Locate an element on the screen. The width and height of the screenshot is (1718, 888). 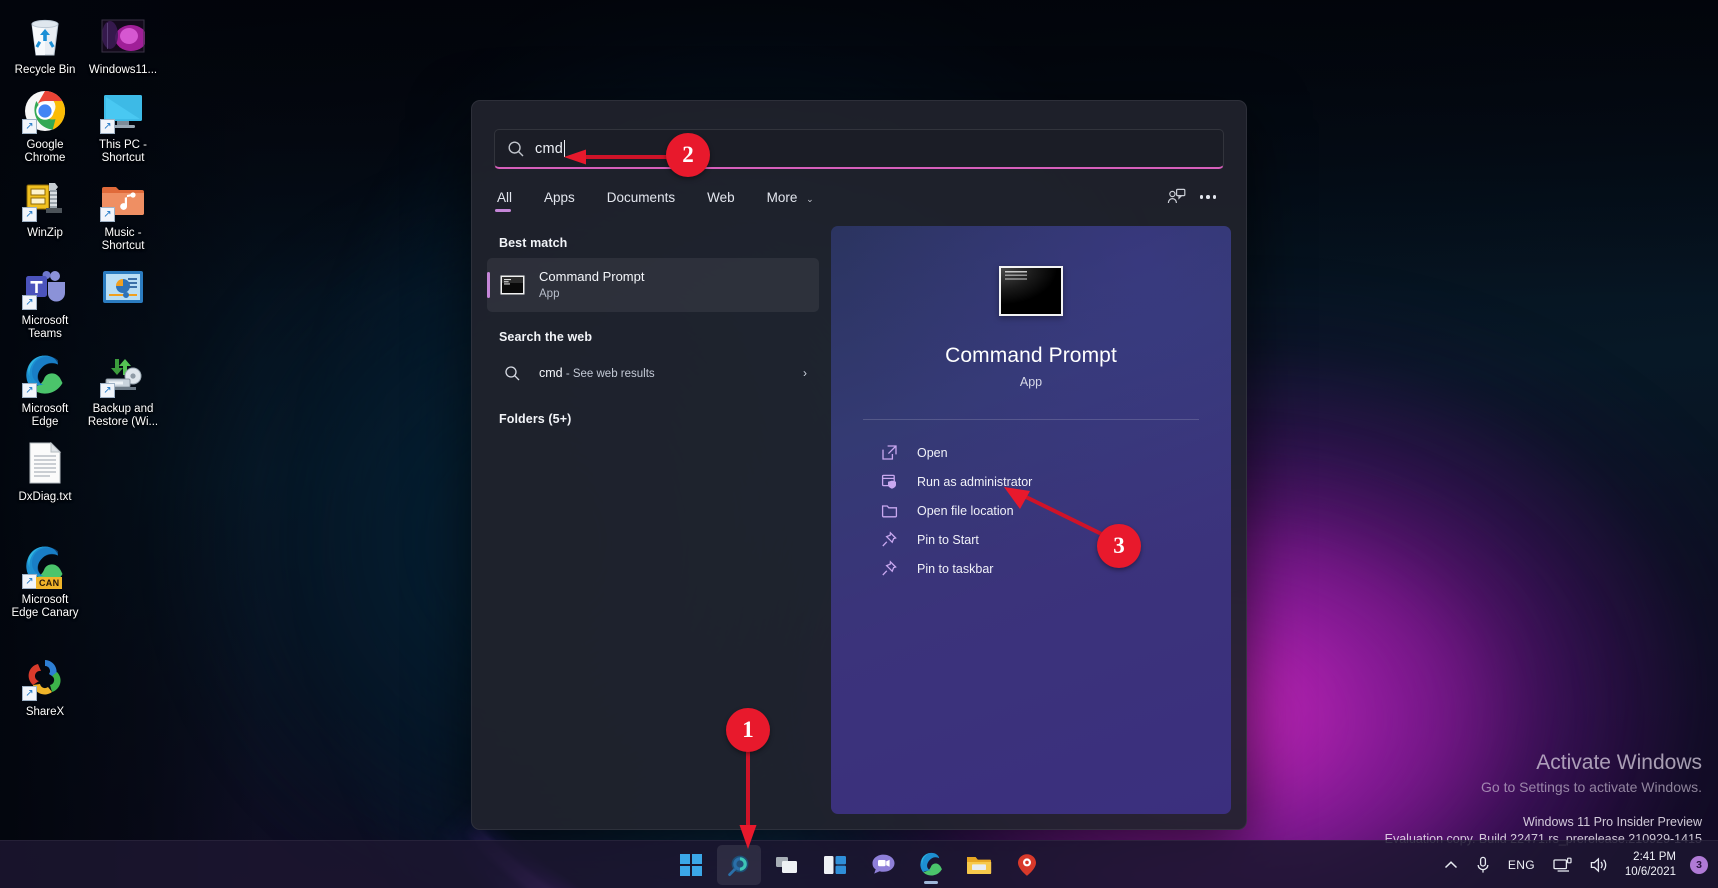
teams-chat-button is located at coordinates (883, 865).